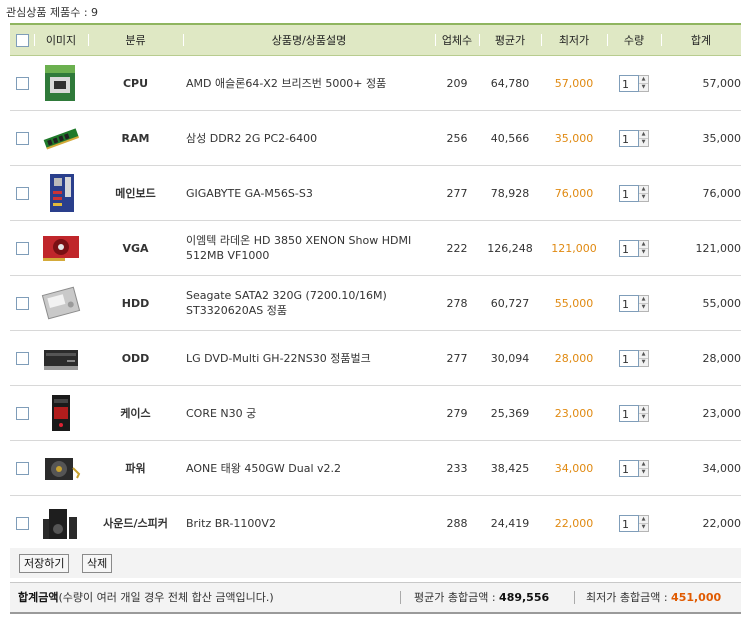  I want to click on category-cell: VGA, so click(135, 248).